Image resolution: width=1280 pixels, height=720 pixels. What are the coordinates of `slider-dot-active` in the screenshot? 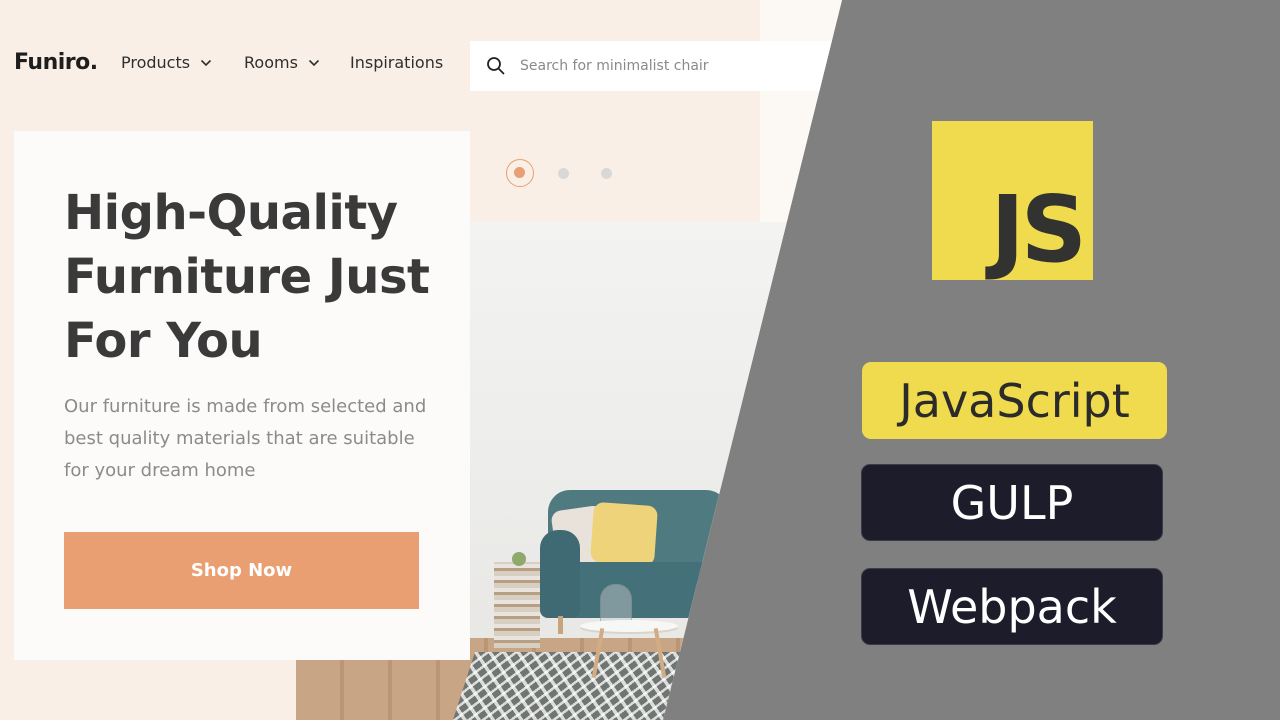 It's located at (520, 173).